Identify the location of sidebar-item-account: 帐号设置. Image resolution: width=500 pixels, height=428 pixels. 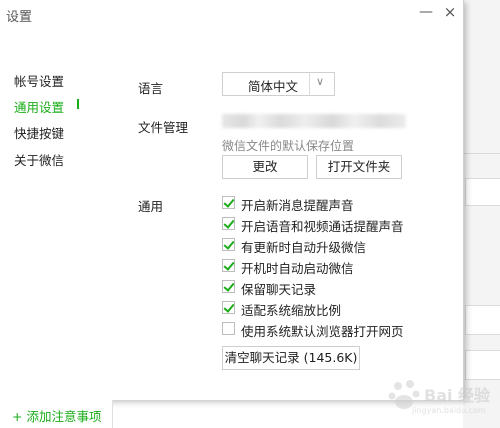
(39, 80).